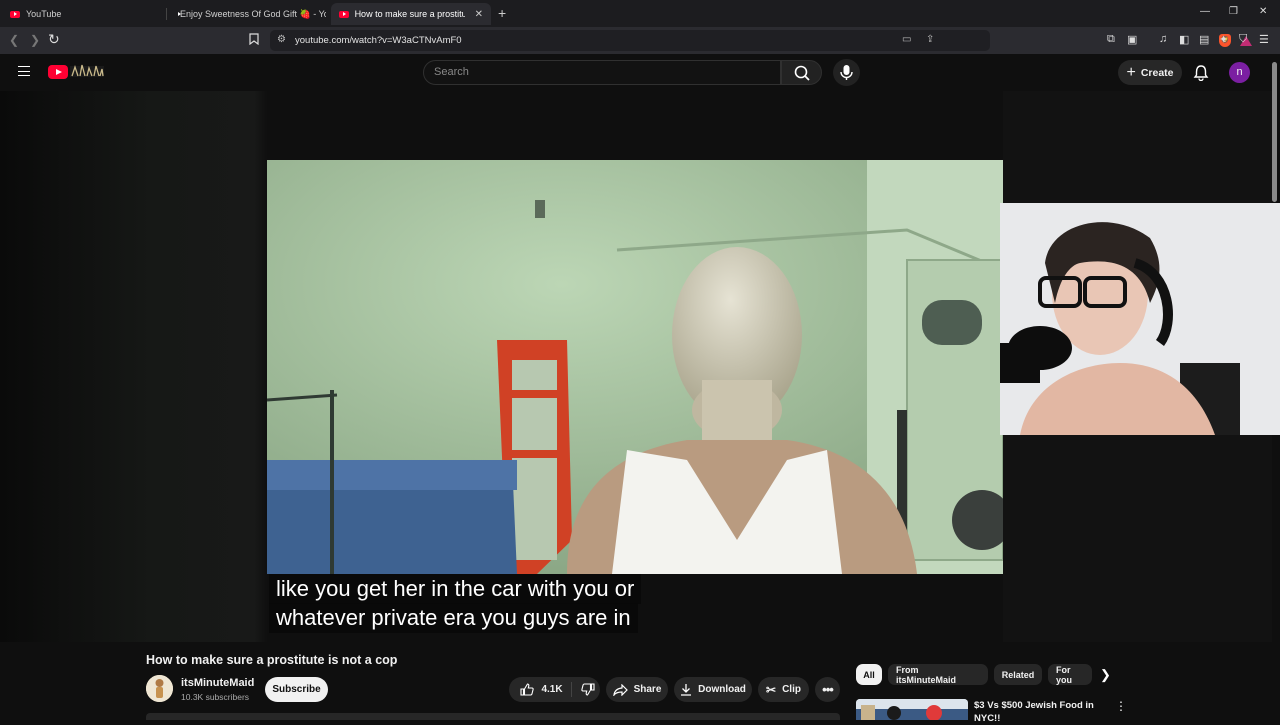 The image size is (1280, 725). I want to click on page-scrollbar, so click(1274, 132).